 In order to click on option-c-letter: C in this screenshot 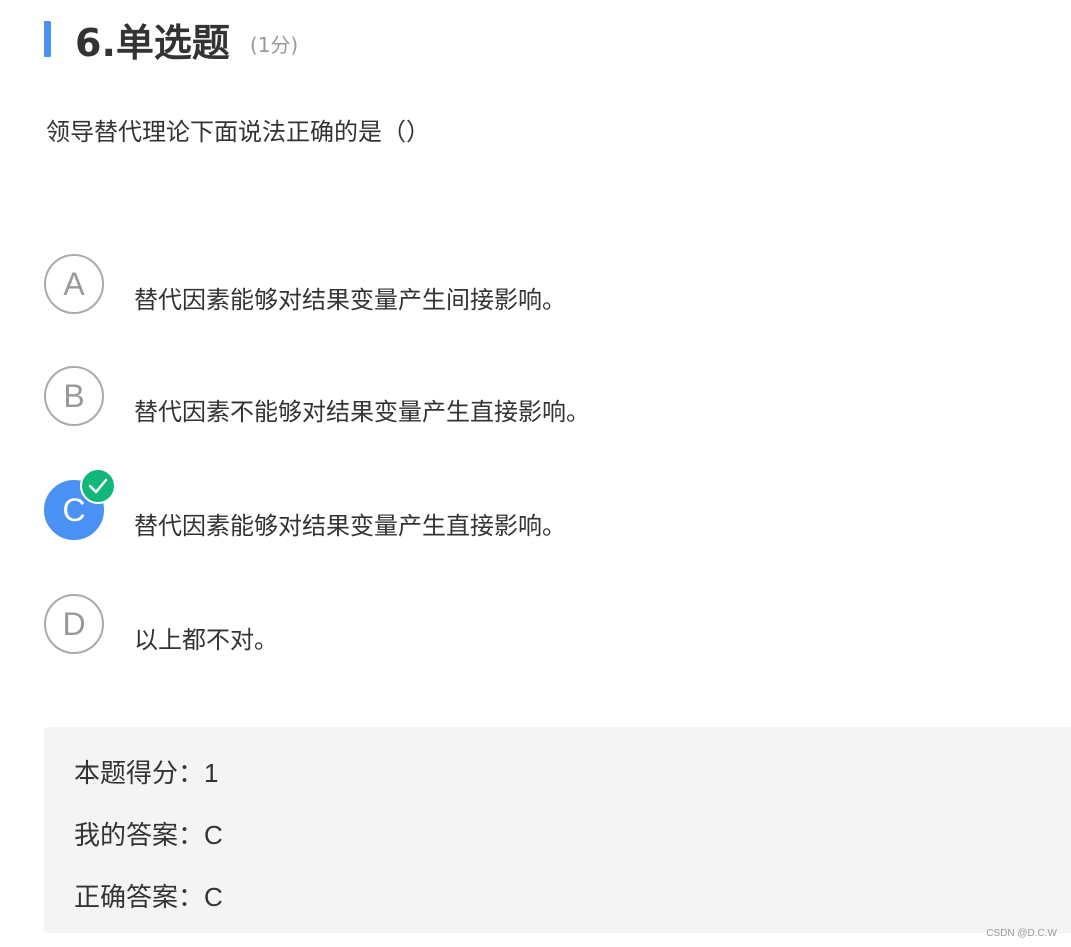, I will do `click(74, 509)`.